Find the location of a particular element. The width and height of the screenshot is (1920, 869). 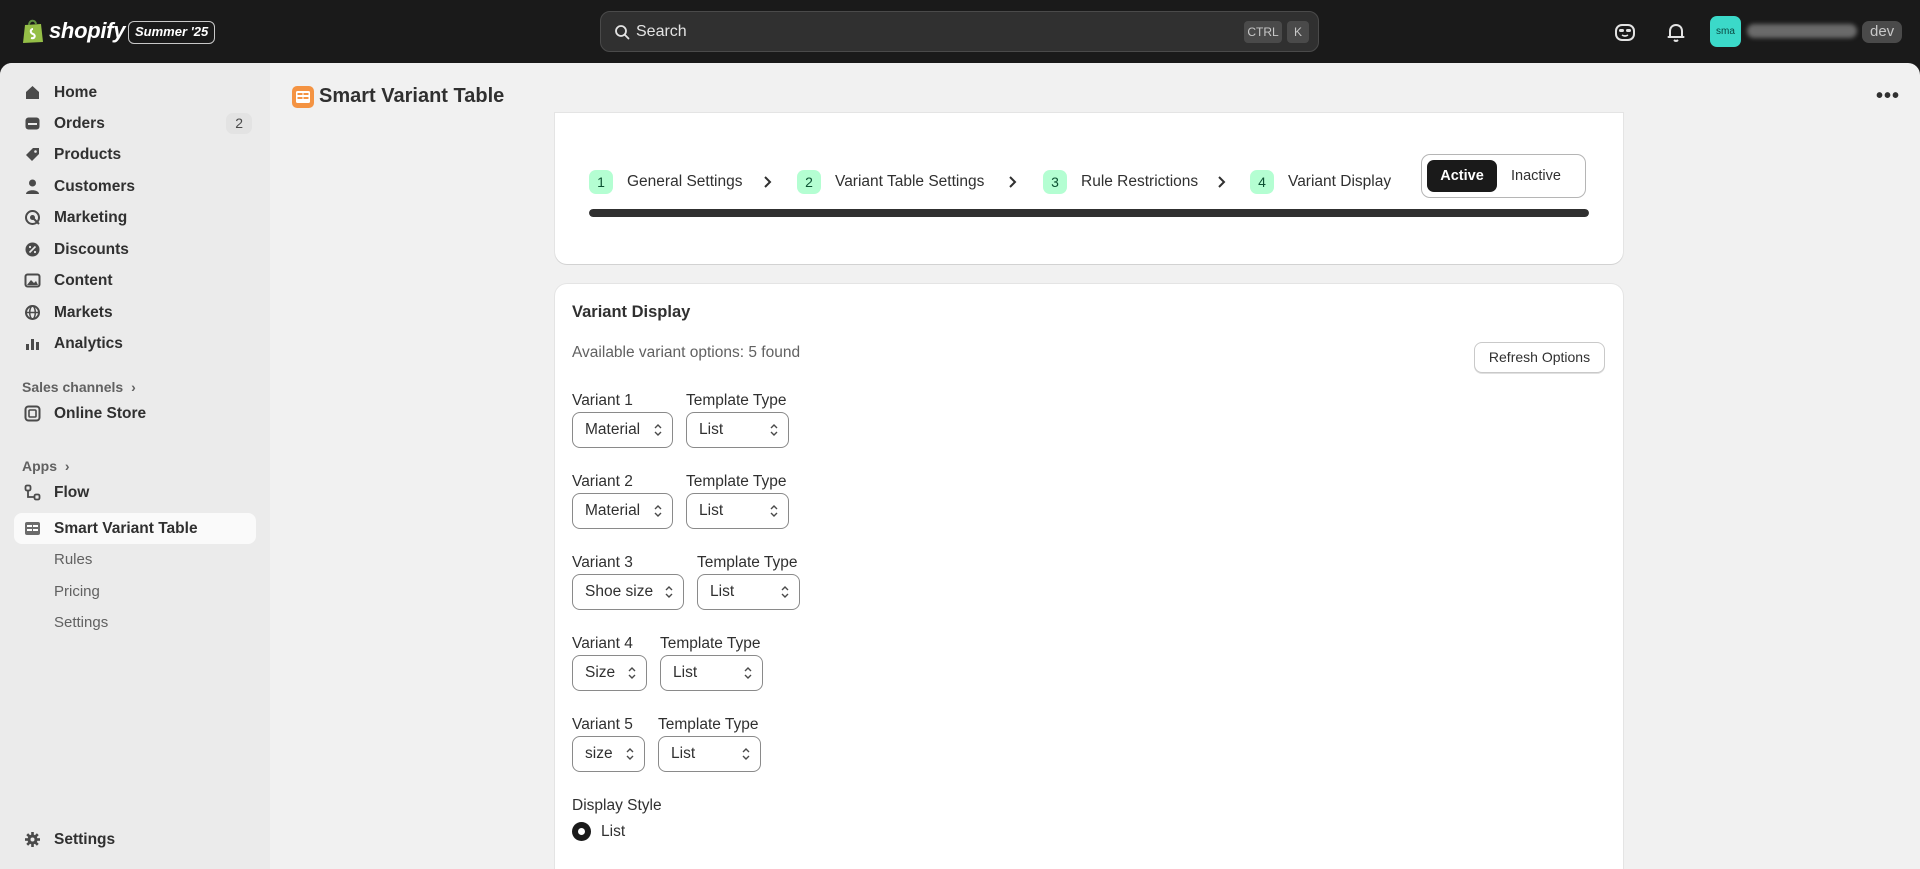

flow-icon is located at coordinates (32, 492).